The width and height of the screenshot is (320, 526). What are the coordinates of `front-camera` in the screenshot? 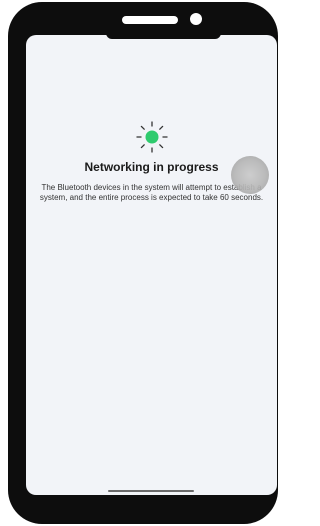 It's located at (196, 19).